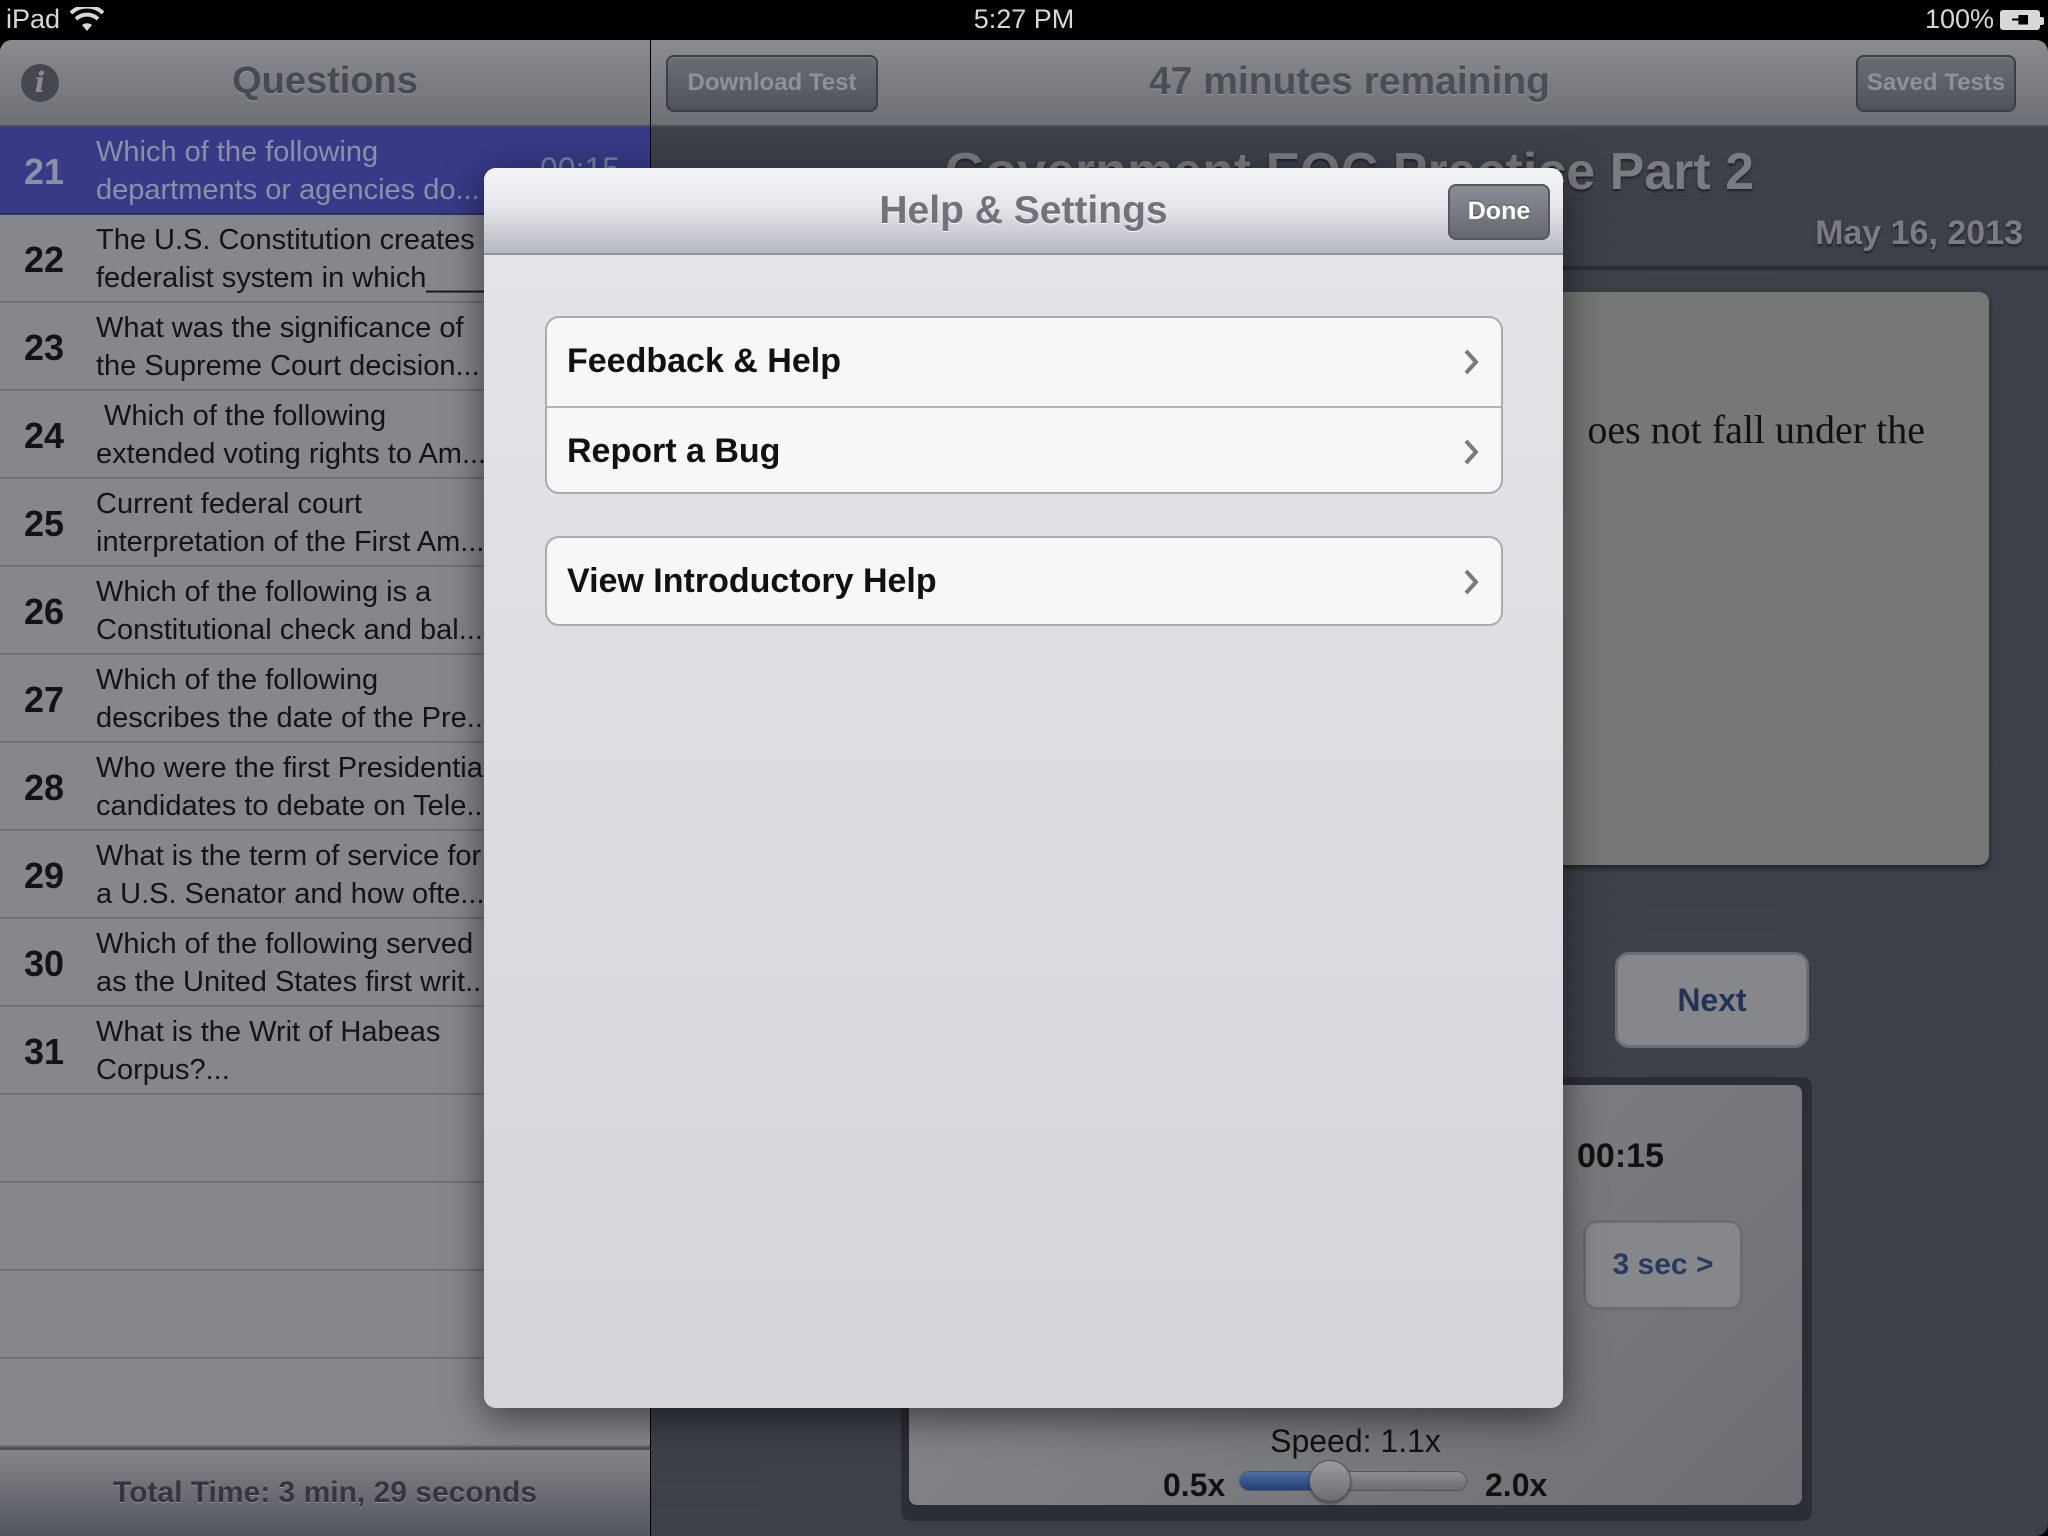 The width and height of the screenshot is (2048, 1536). I want to click on status-time: 5:27 PM, so click(1024, 19).